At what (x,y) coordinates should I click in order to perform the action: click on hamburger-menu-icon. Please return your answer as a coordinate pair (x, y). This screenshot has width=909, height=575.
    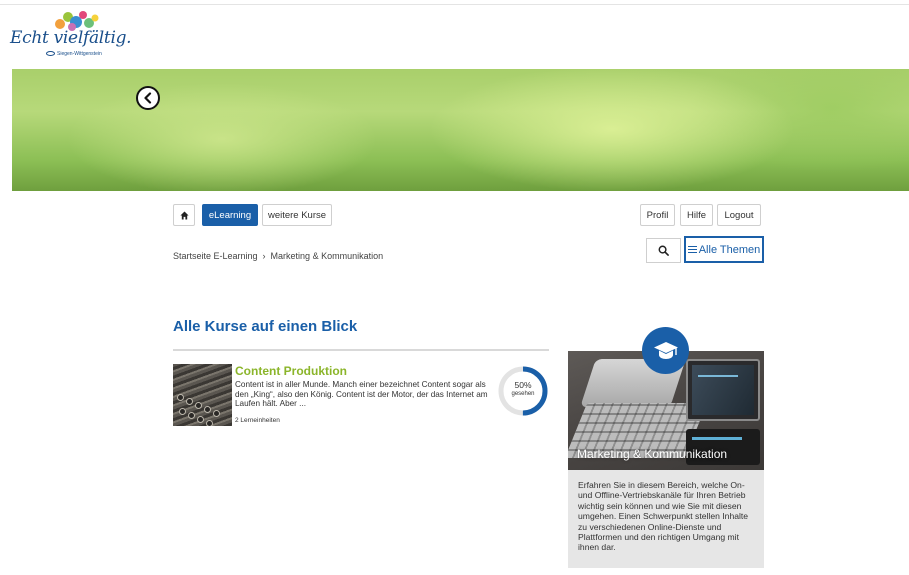
    Looking at the image, I should click on (692, 249).